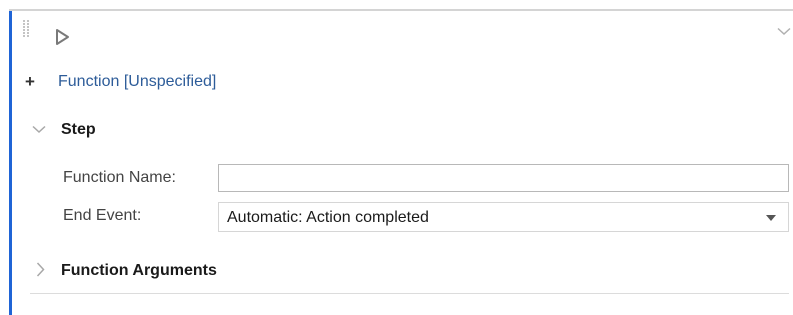 The image size is (793, 315). I want to click on end-event-selected-value: Automatic: Action completed, so click(328, 217).